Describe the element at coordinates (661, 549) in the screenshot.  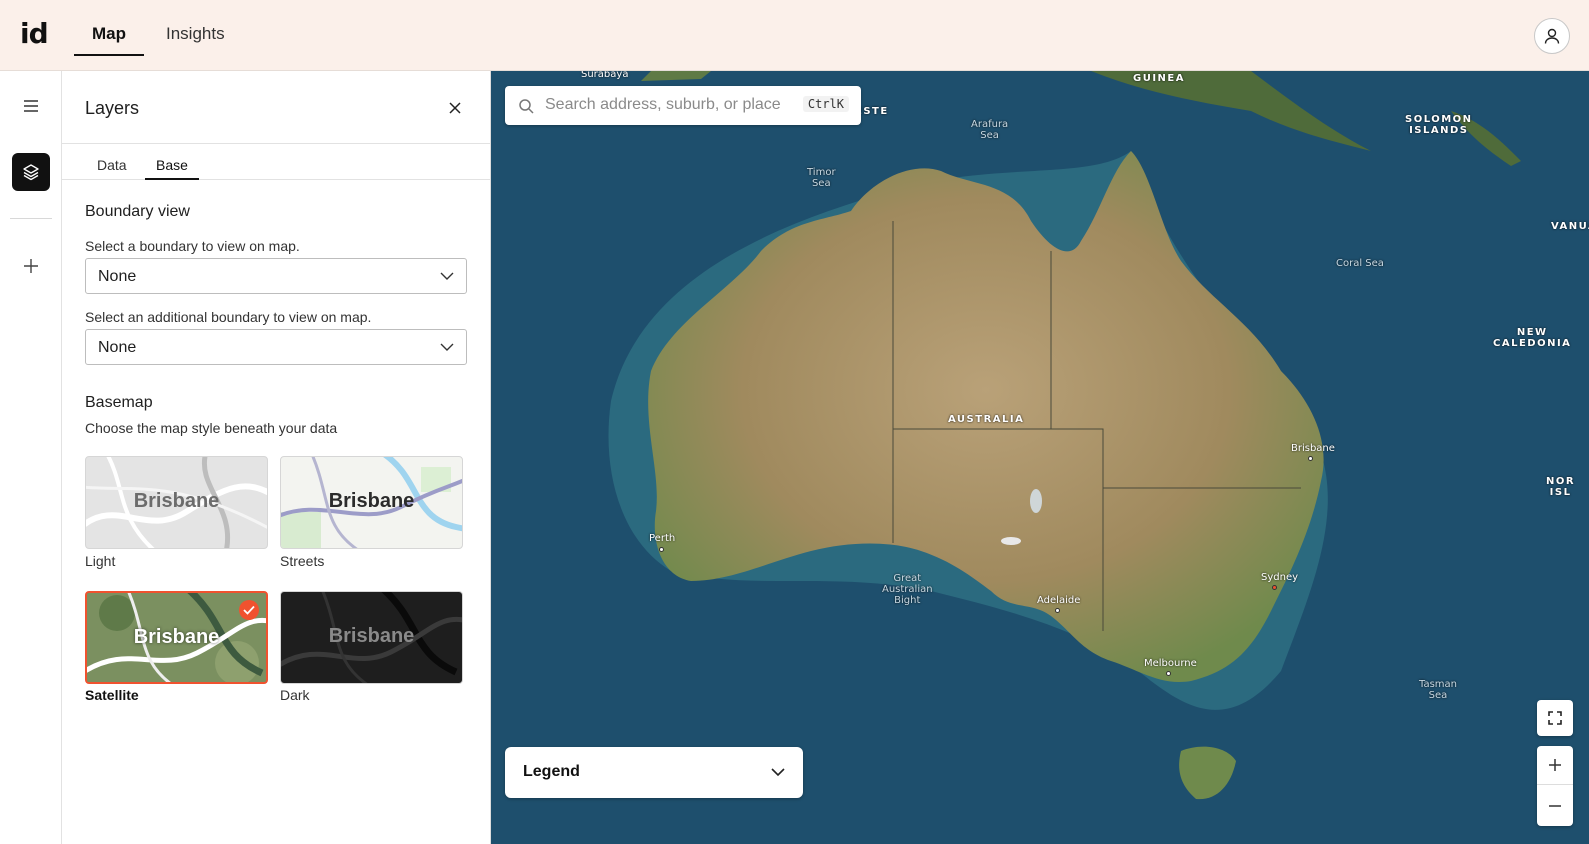
I see `map-dot-perth` at that location.